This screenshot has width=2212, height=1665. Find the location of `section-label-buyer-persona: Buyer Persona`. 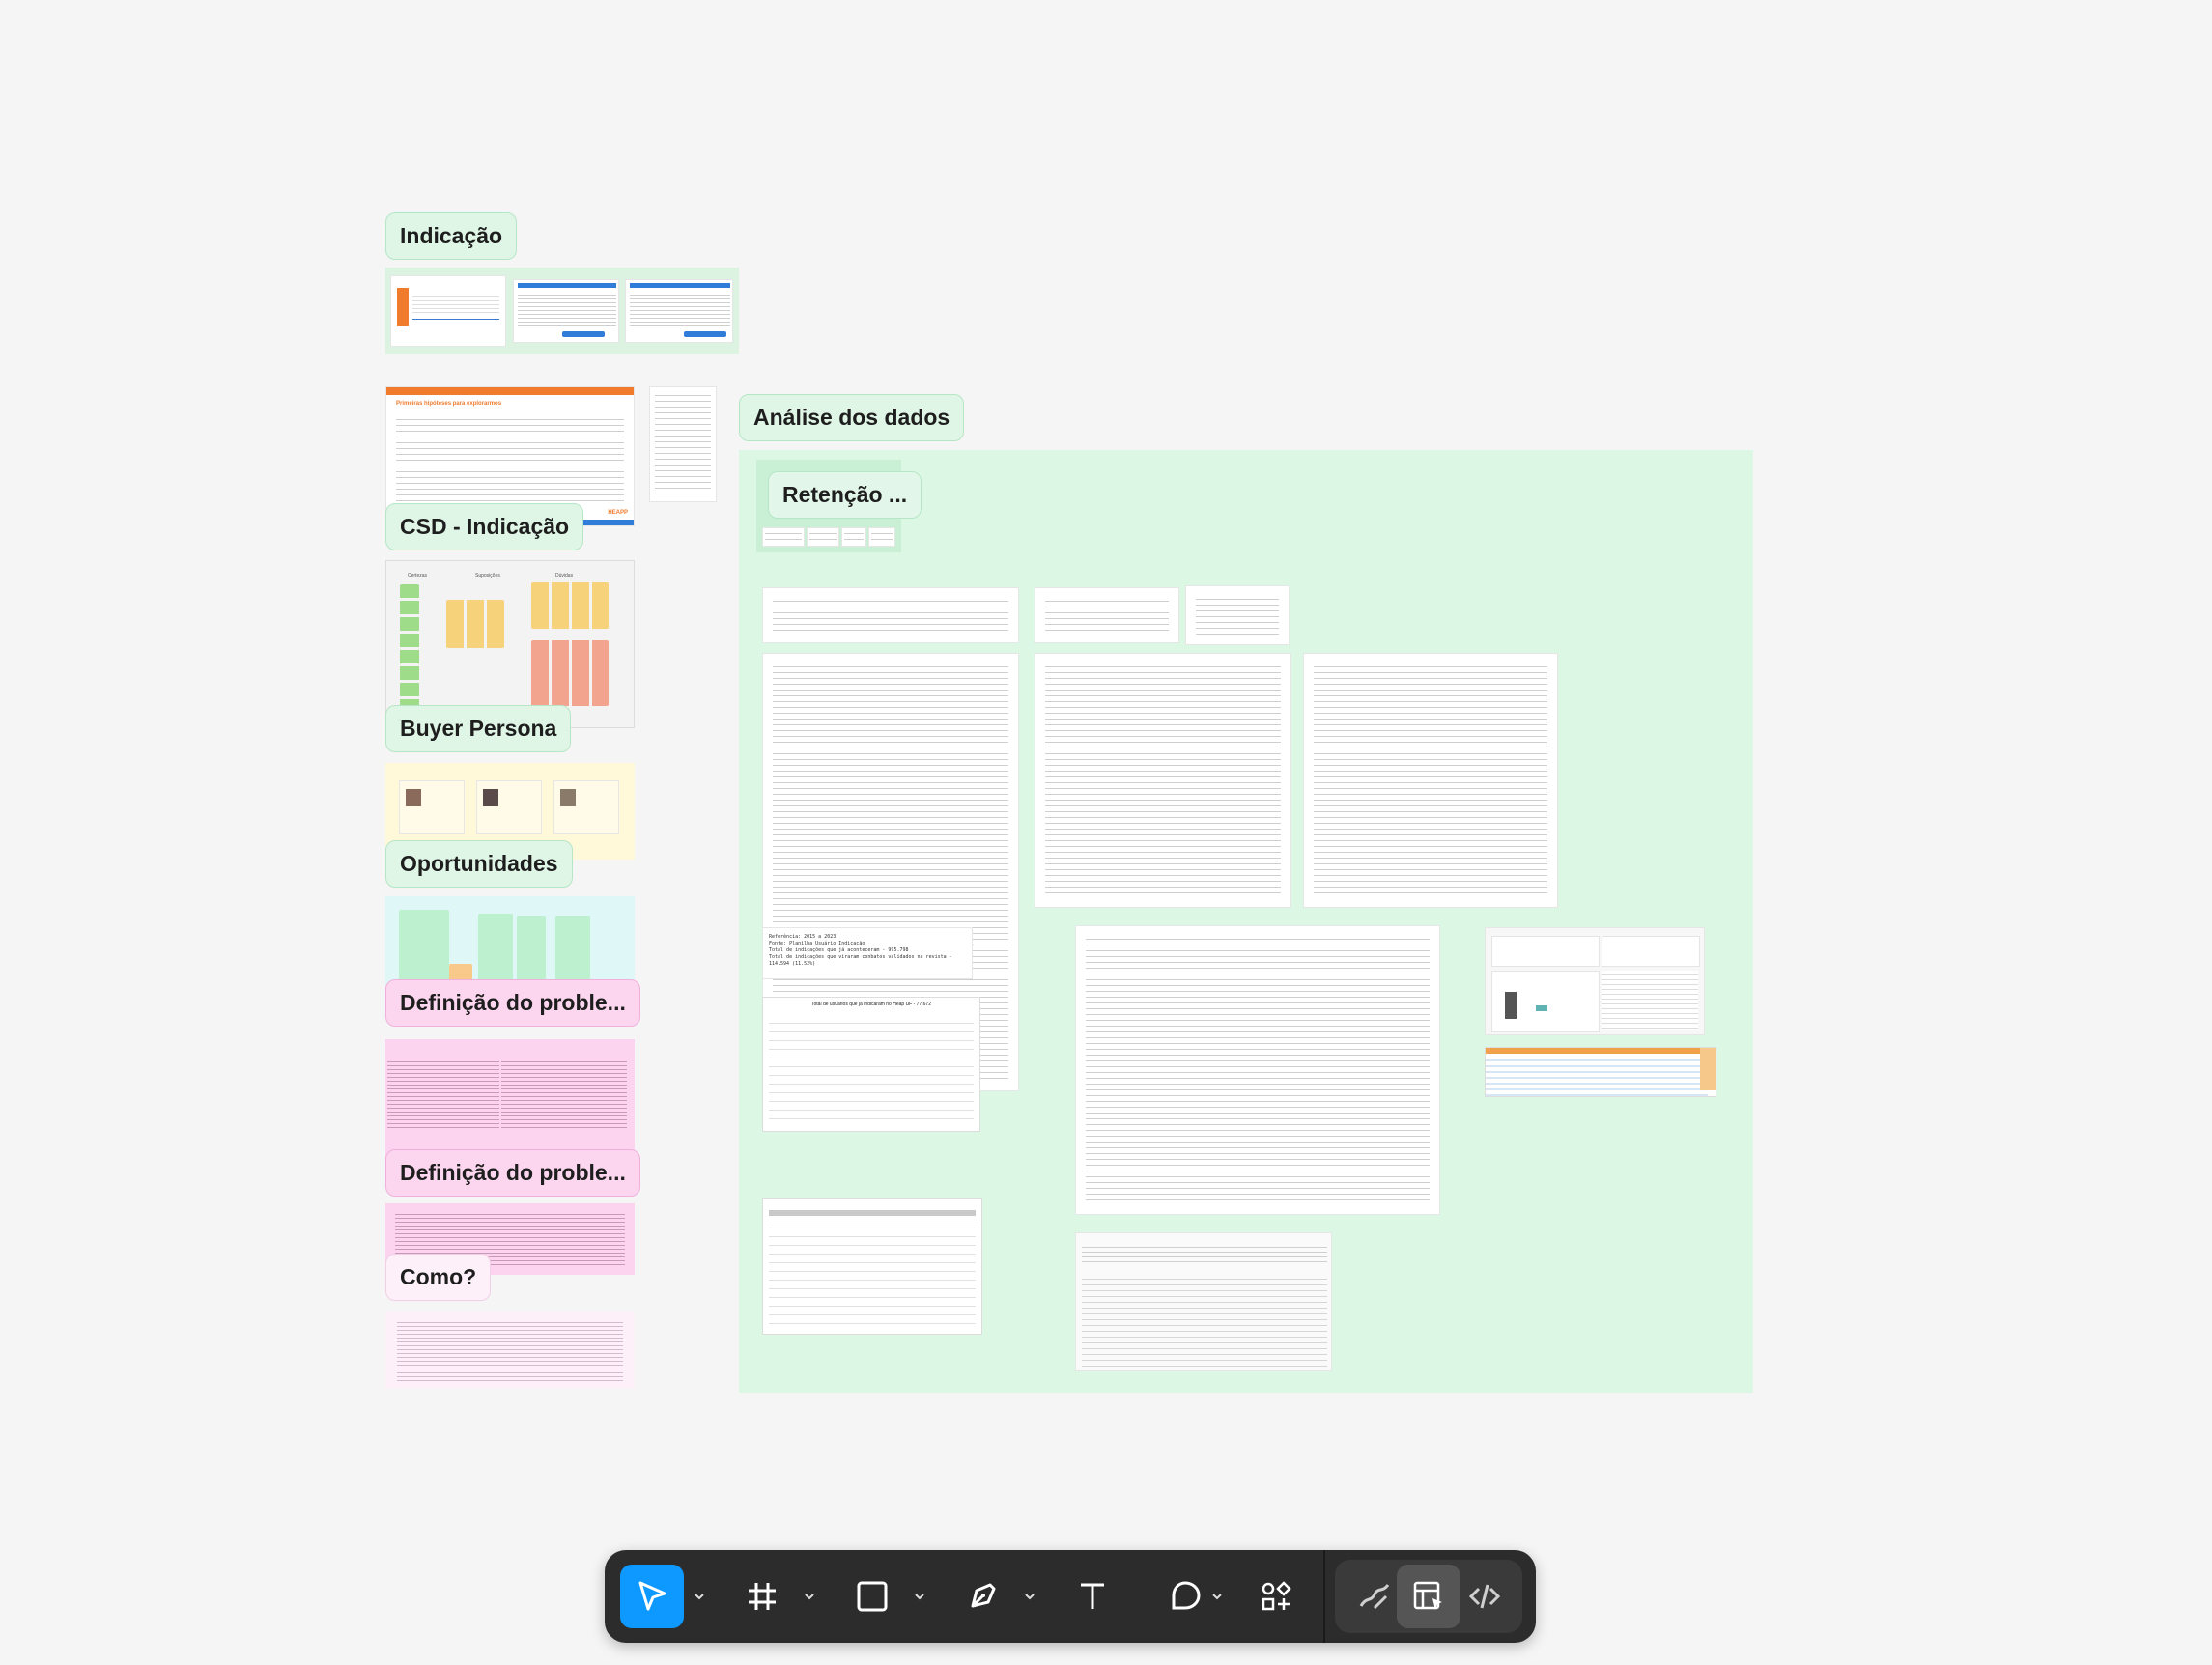

section-label-buyer-persona: Buyer Persona is located at coordinates (478, 728).